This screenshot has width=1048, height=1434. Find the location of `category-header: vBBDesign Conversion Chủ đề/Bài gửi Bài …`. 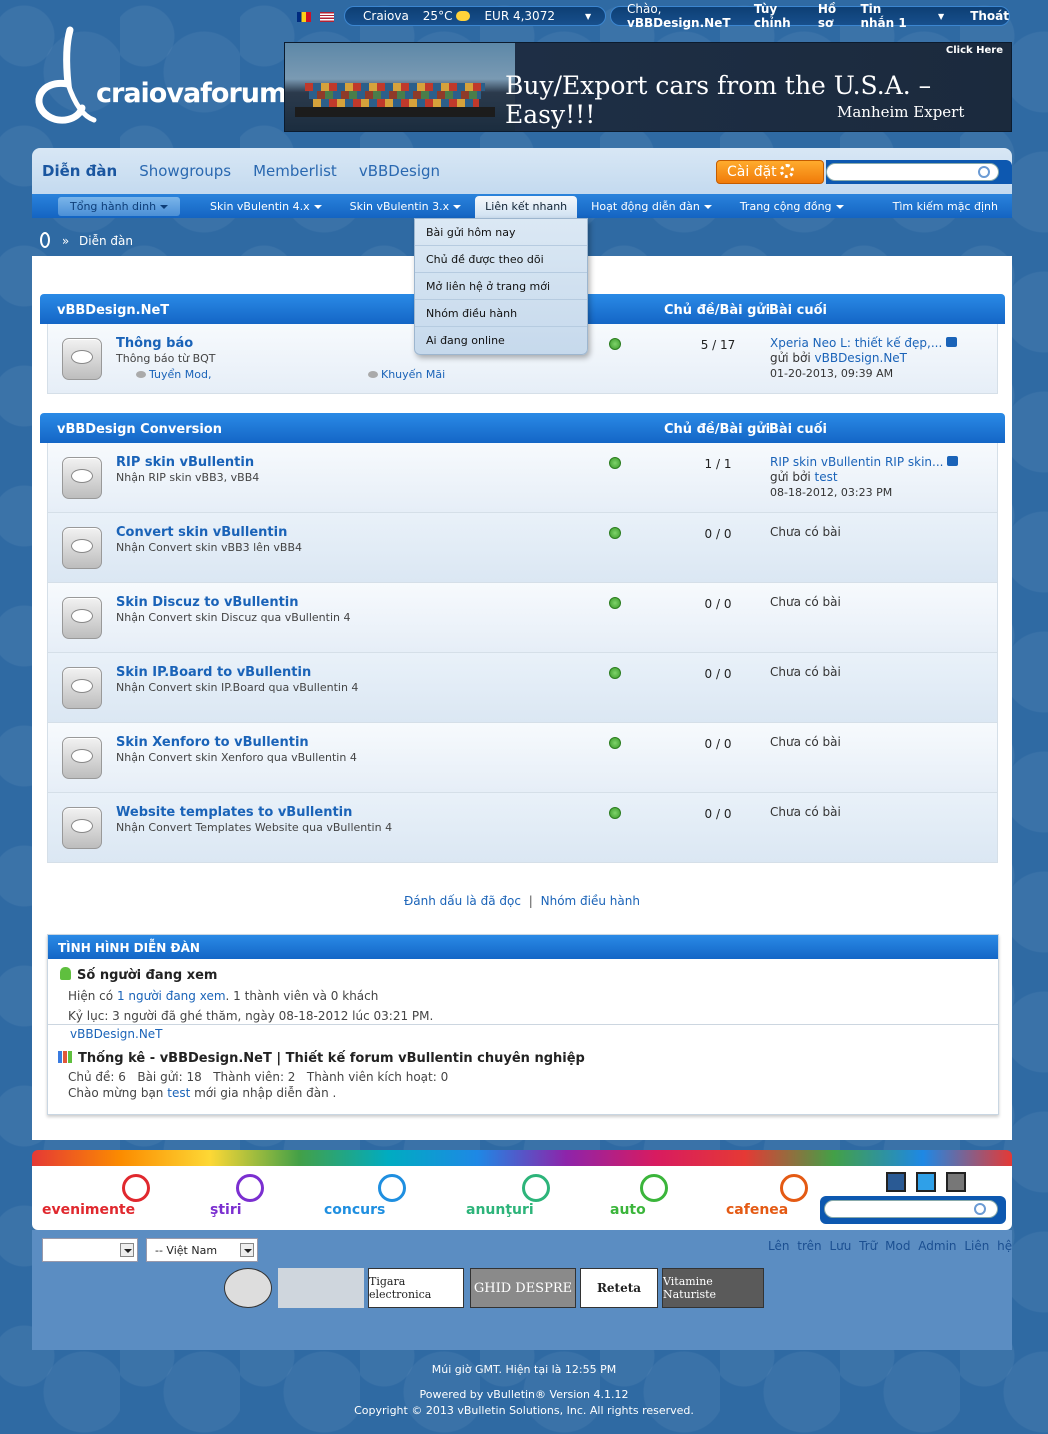

category-header: vBBDesign Conversion Chủ đề/Bài gửi Bài … is located at coordinates (522, 428).